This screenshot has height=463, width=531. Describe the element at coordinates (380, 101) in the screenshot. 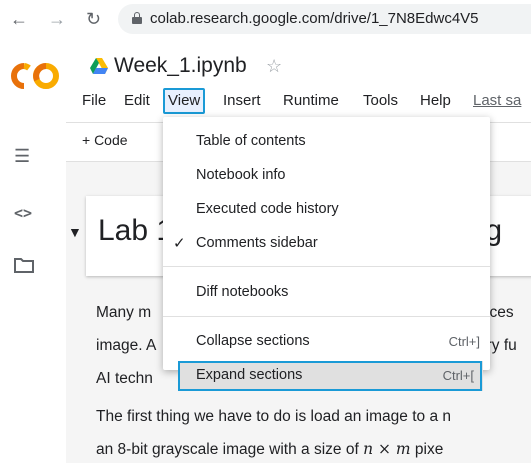

I see `menu-tools: Tools` at that location.